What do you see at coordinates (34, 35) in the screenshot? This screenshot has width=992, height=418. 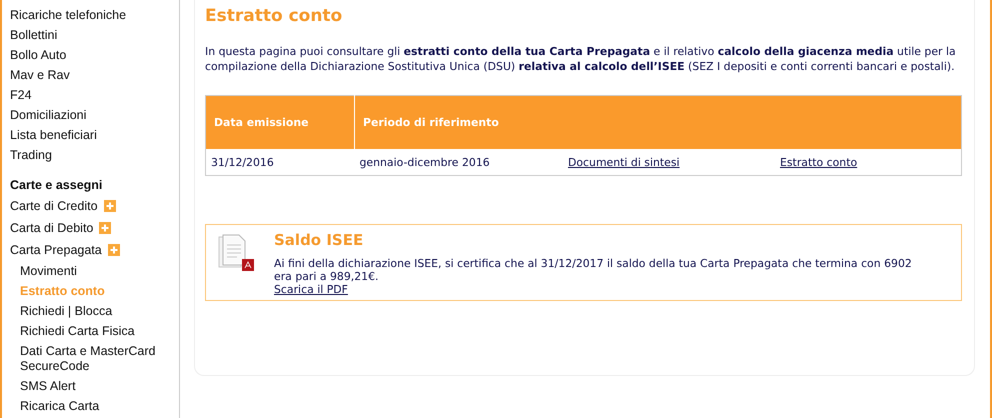 I see `sidebar-item: Bollettini` at bounding box center [34, 35].